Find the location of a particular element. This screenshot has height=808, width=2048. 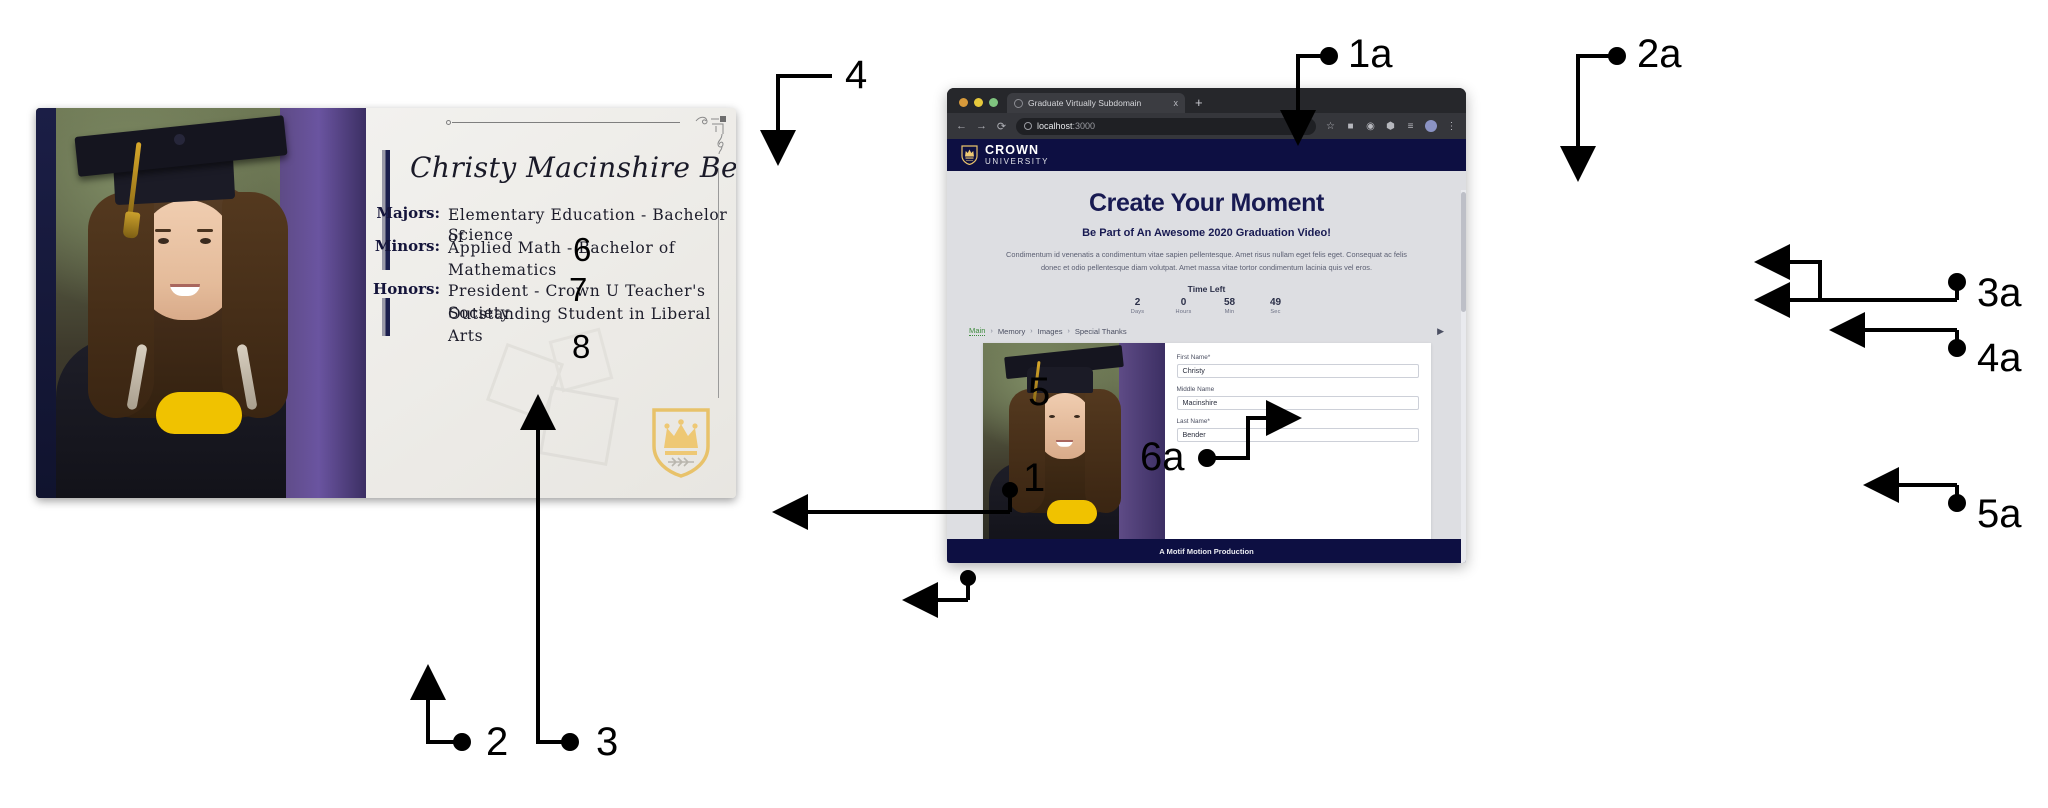

browser-menu-icon: ⋮ is located at coordinates (1451, 126).